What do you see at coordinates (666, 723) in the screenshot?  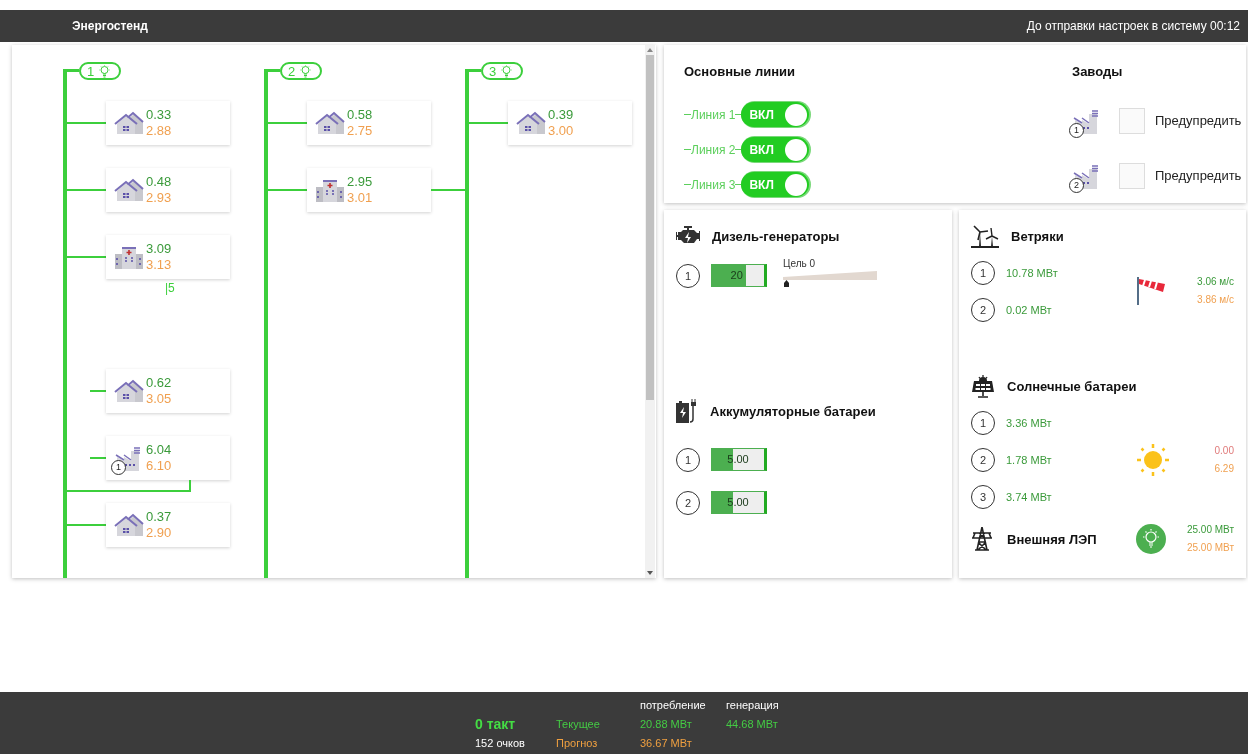 I see `current-value: 20.88 МВт` at bounding box center [666, 723].